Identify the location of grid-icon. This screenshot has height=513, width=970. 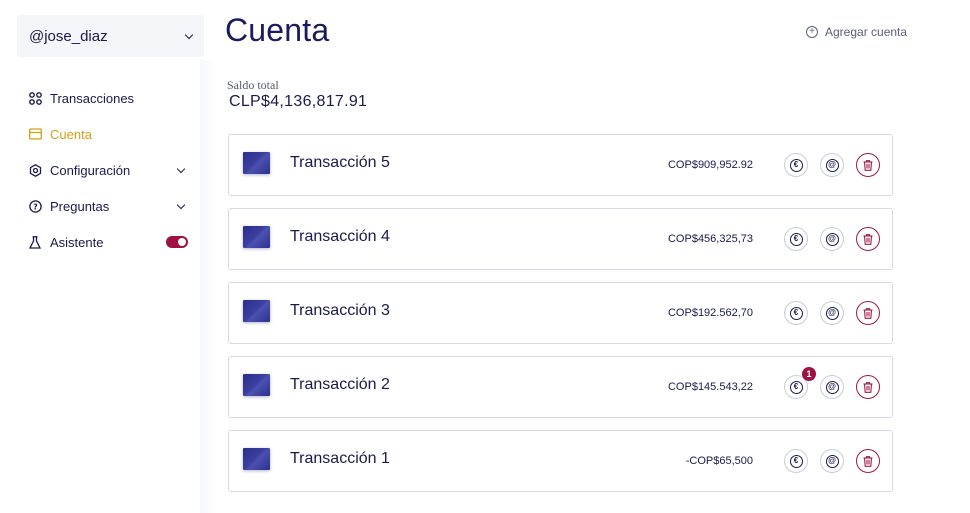
(35, 98).